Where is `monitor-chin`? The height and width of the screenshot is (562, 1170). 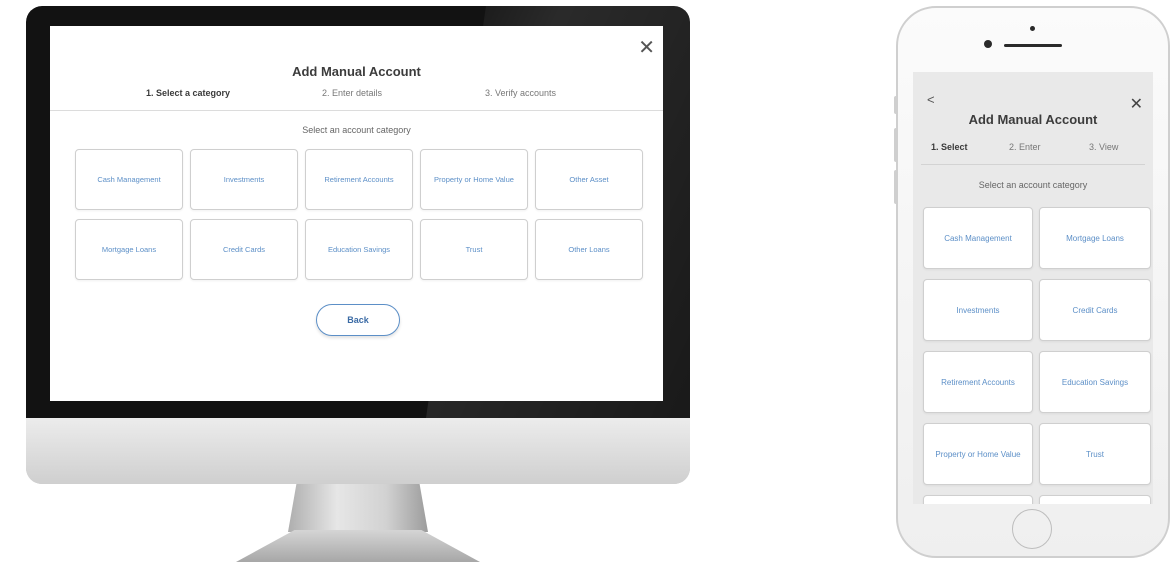
monitor-chin is located at coordinates (358, 451).